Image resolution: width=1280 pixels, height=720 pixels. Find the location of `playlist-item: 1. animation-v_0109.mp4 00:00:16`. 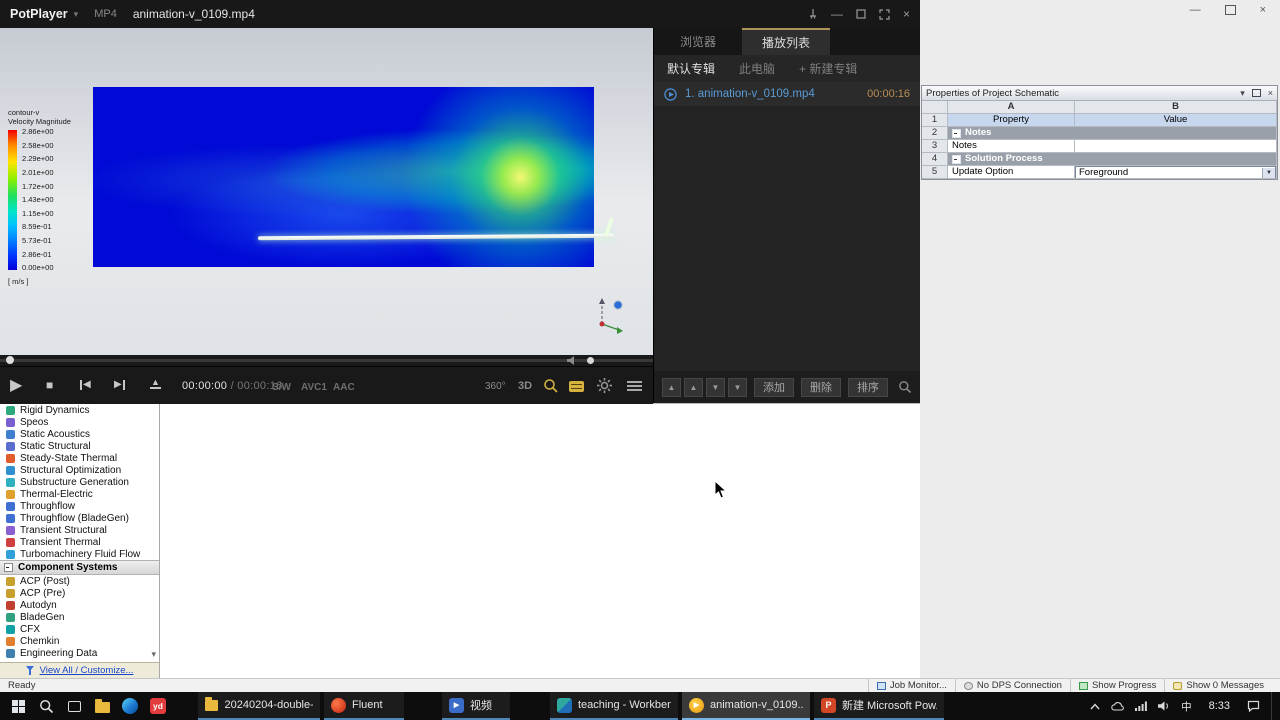

playlist-item: 1. animation-v_0109.mp4 00:00:16 is located at coordinates (787, 94).